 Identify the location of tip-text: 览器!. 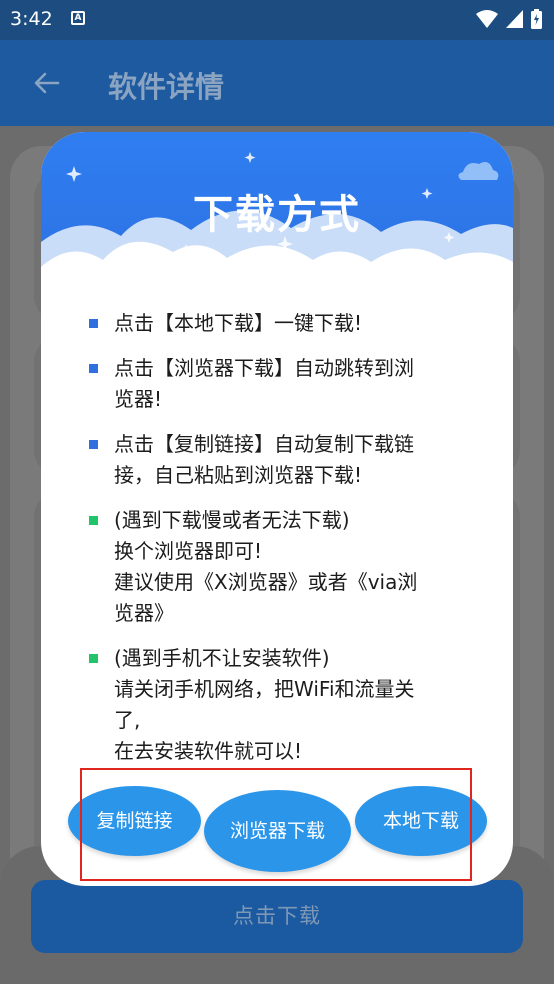
(138, 399).